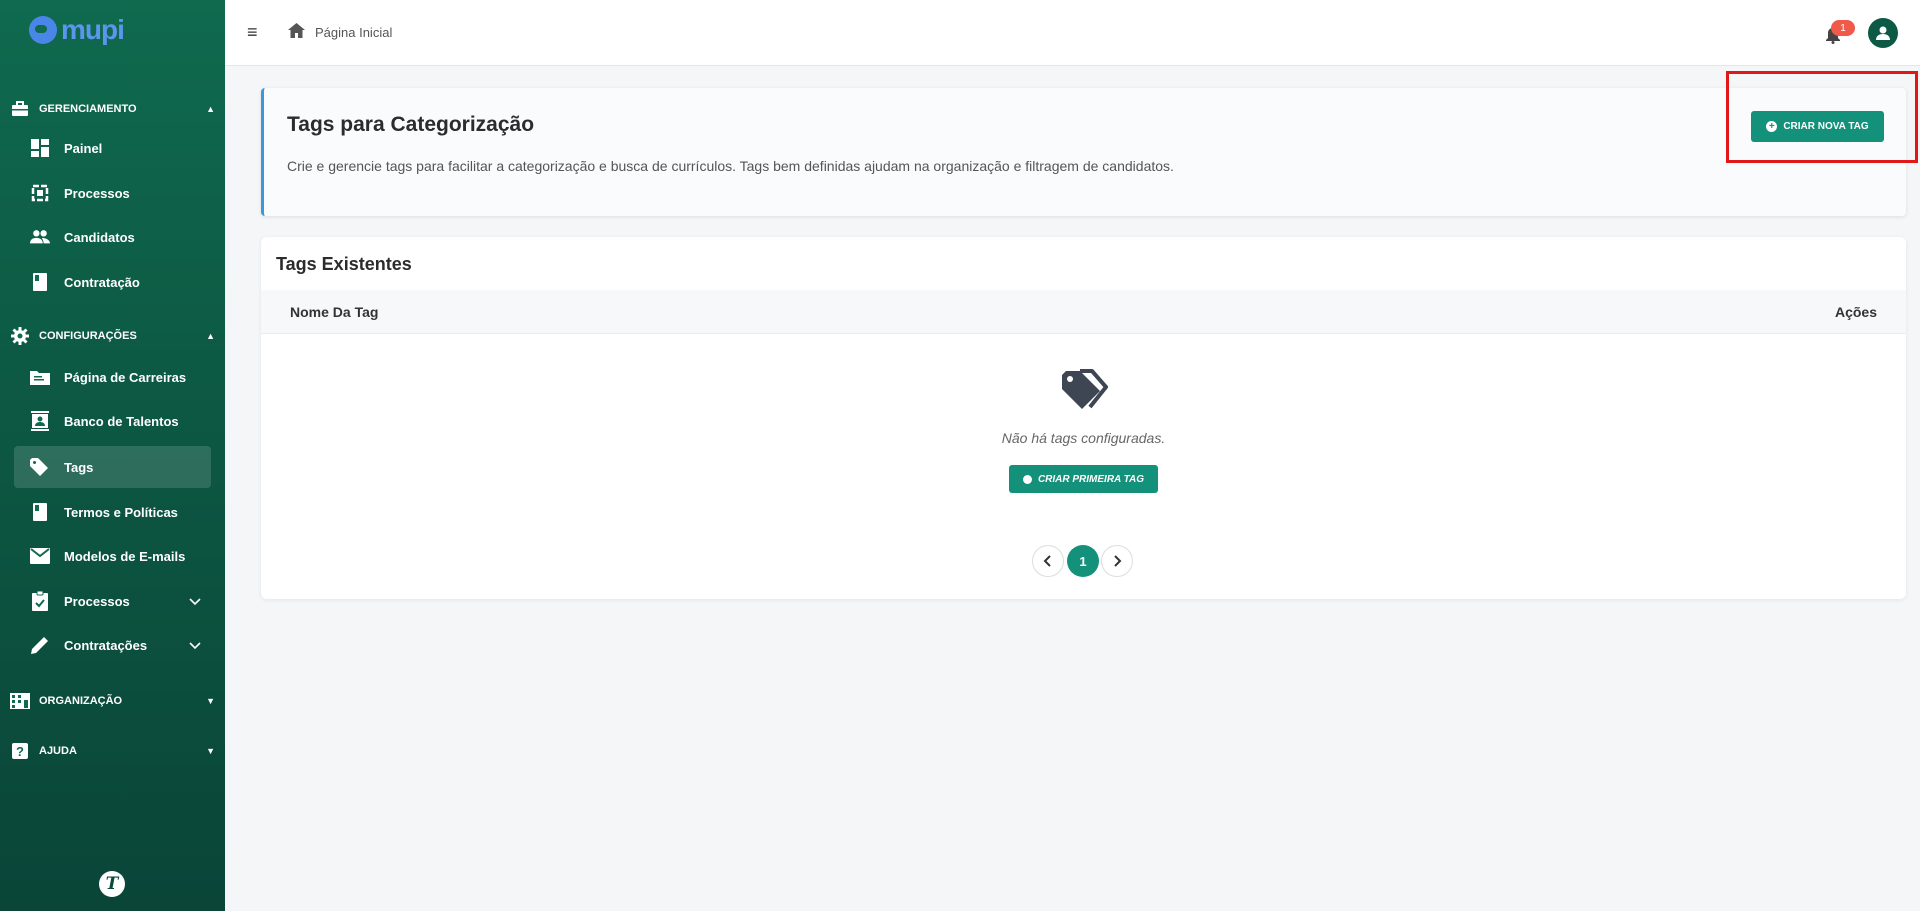  I want to click on sidebar-item-label: Página de Carreiras, so click(125, 377).